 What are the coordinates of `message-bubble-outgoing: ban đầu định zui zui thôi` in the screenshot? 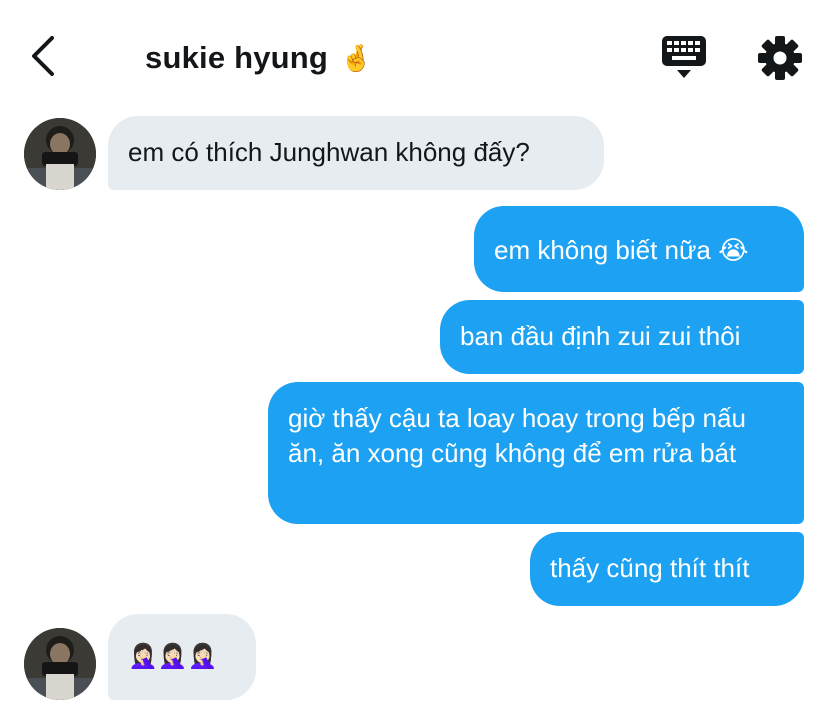 It's located at (622, 337).